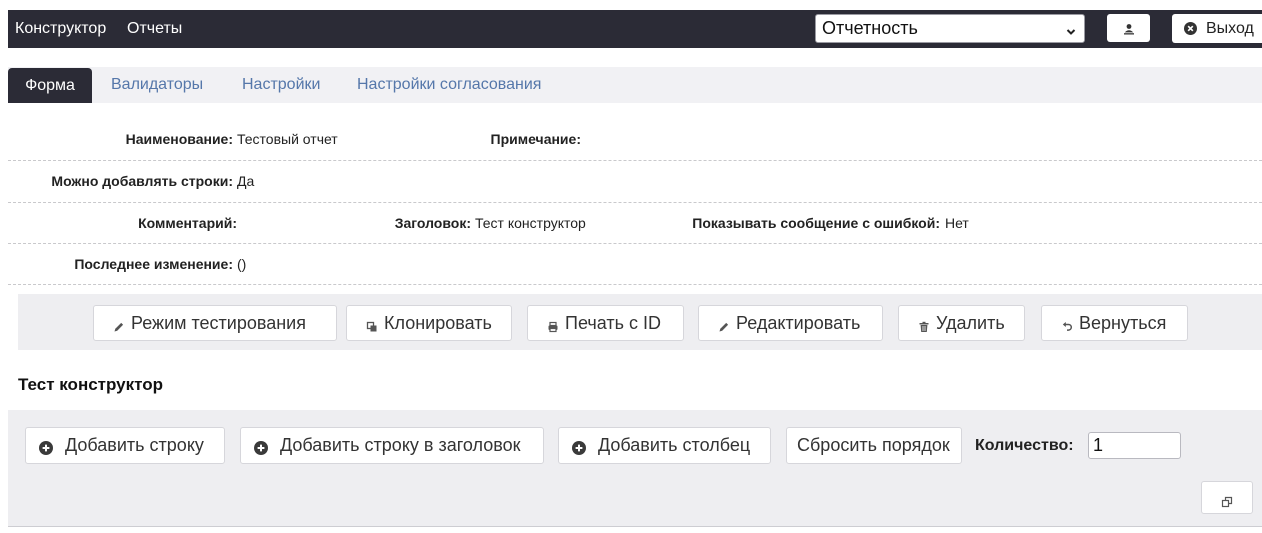  I want to click on comment-label: Комментарий:, so click(187, 223).